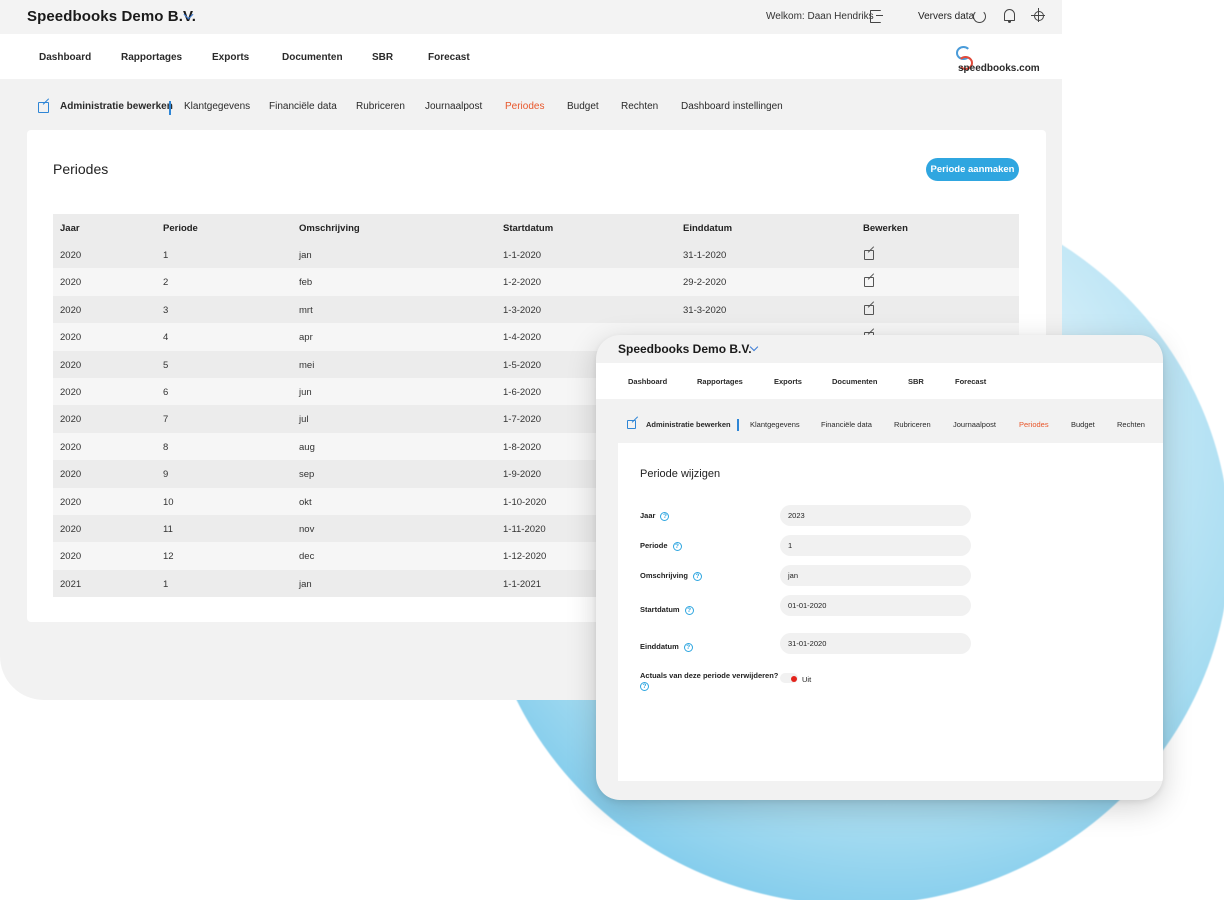  Describe the element at coordinates (166, 365) in the screenshot. I see `cell-periode: 5` at that location.